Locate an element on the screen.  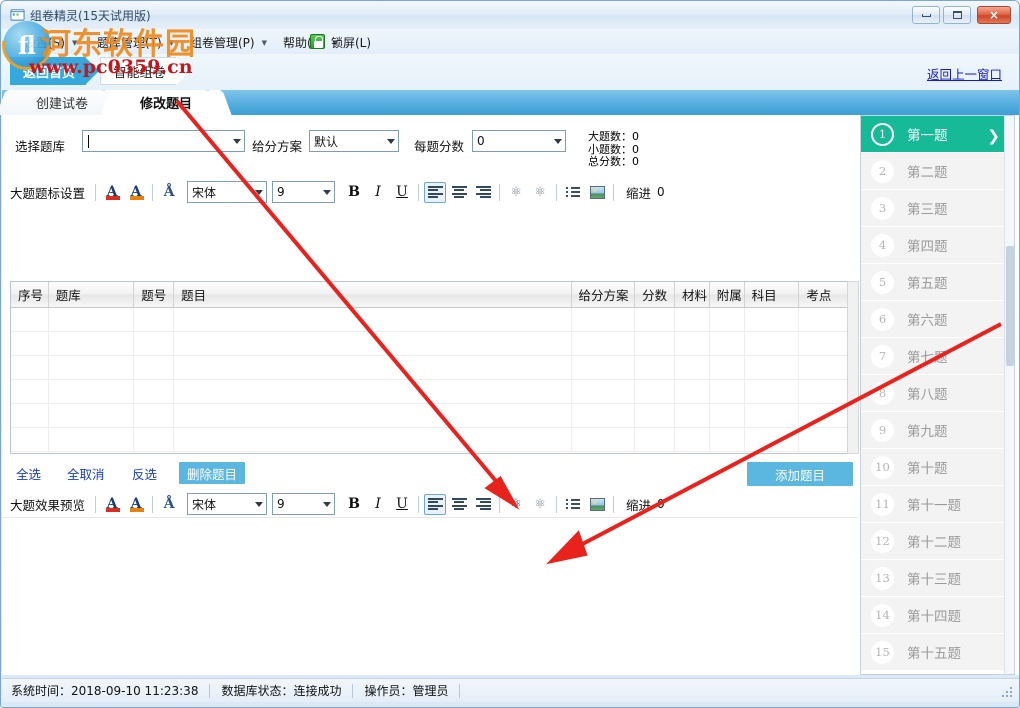
table-scrollbar is located at coordinates (853, 367).